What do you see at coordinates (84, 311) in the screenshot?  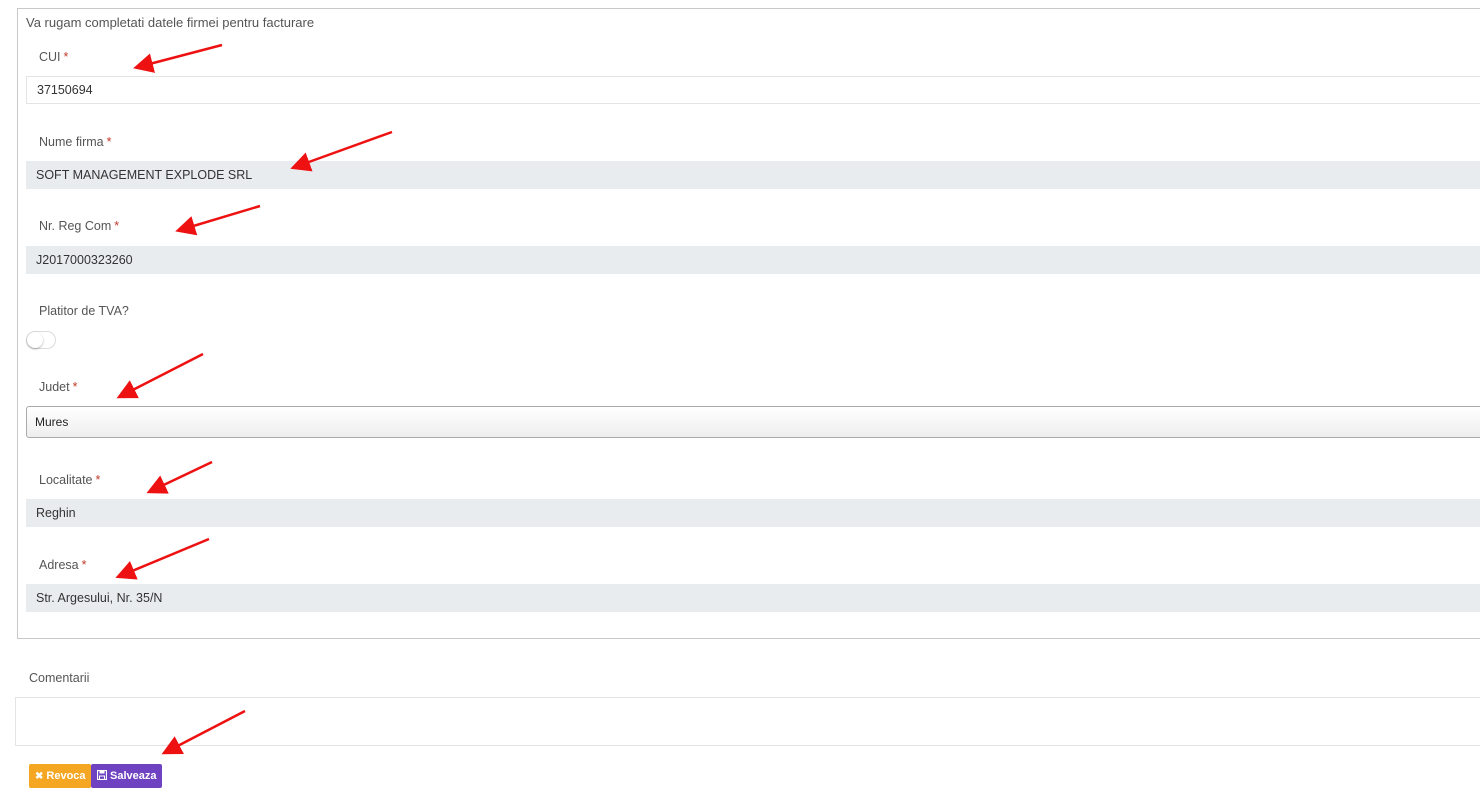 I see `platitor-tva-label: Platitor de TVA?` at bounding box center [84, 311].